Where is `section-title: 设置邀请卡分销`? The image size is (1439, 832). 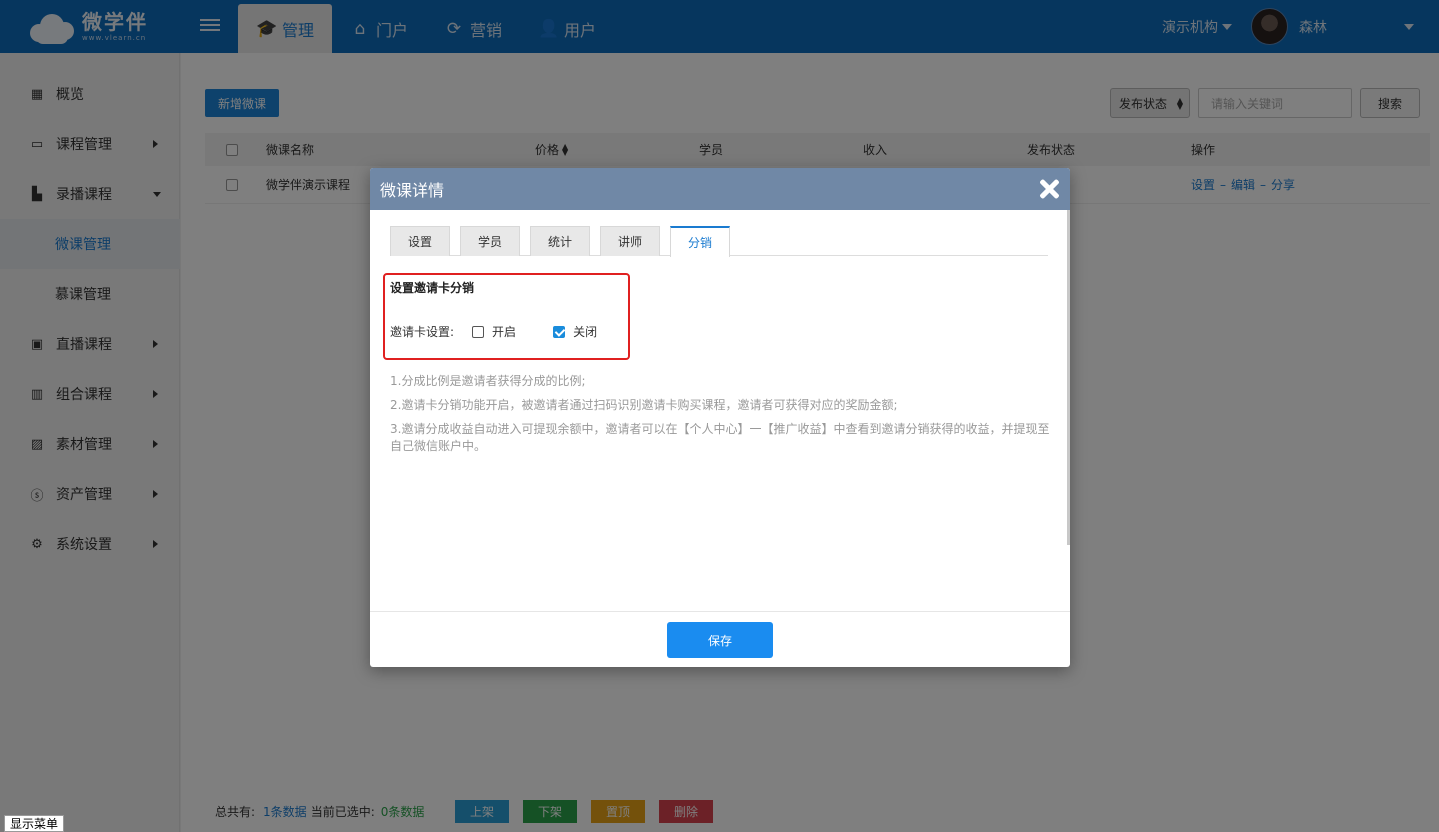 section-title: 设置邀请卡分销 is located at coordinates (432, 288).